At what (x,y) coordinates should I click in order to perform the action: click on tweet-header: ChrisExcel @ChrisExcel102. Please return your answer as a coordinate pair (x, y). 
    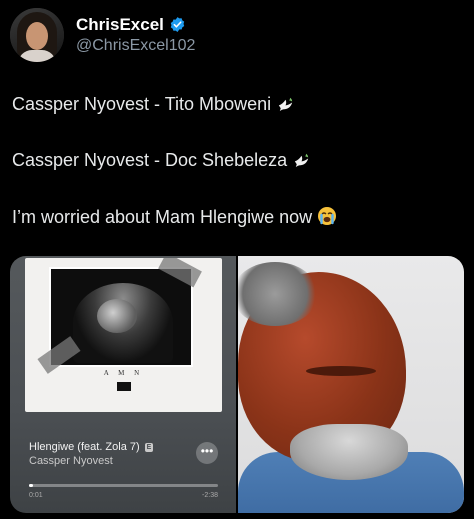
    Looking at the image, I should click on (102, 35).